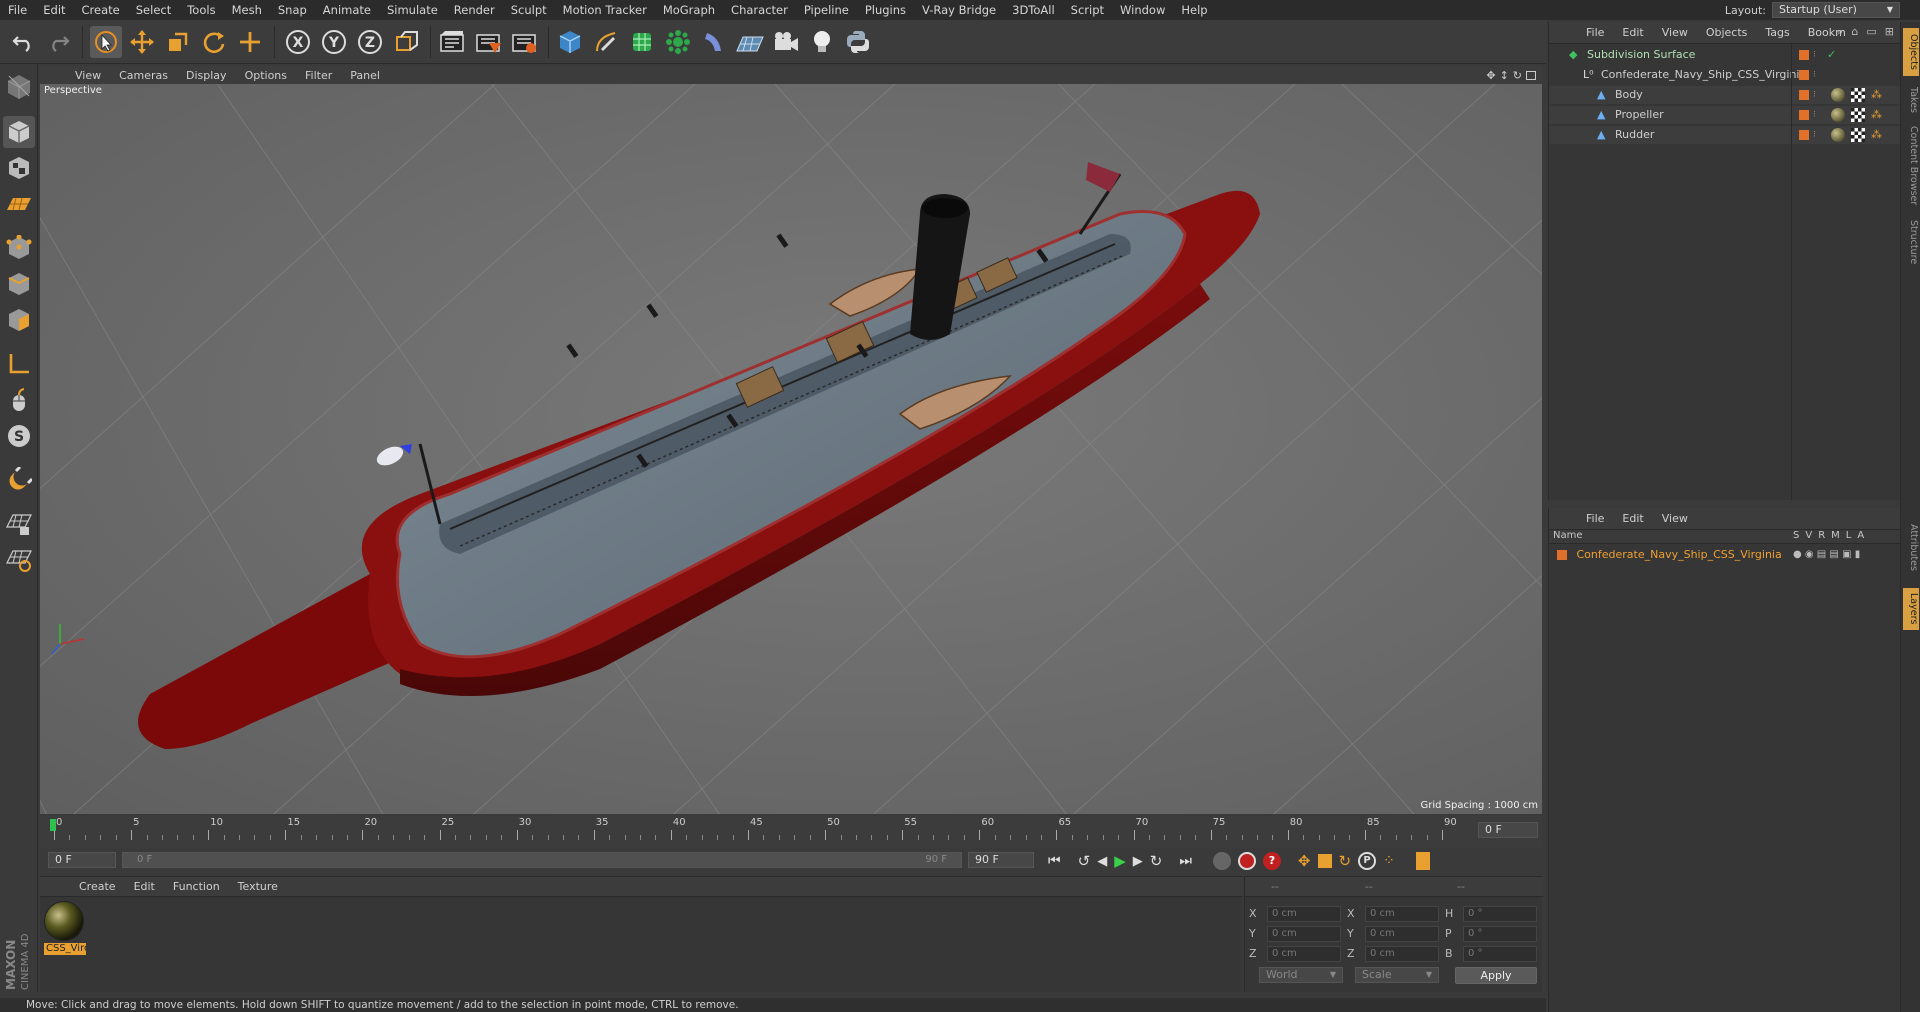  What do you see at coordinates (959, 10) in the screenshot?
I see `menu-v-ray-bridge: V-Ray Bridge` at bounding box center [959, 10].